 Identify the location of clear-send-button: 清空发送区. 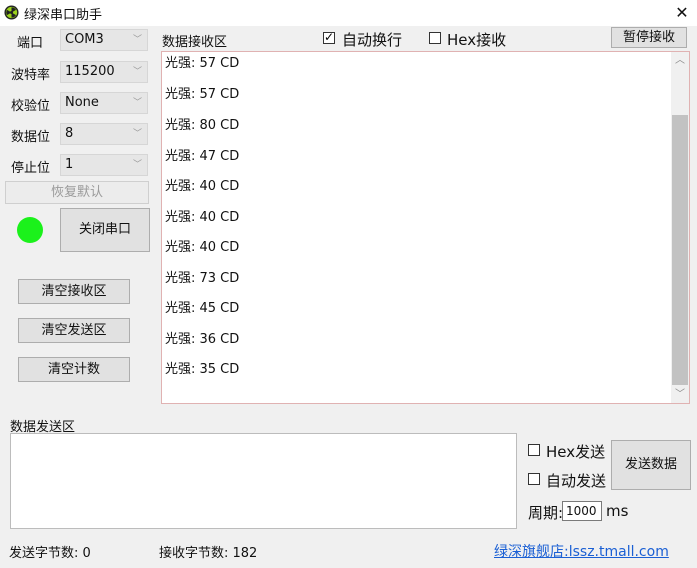
(74, 330).